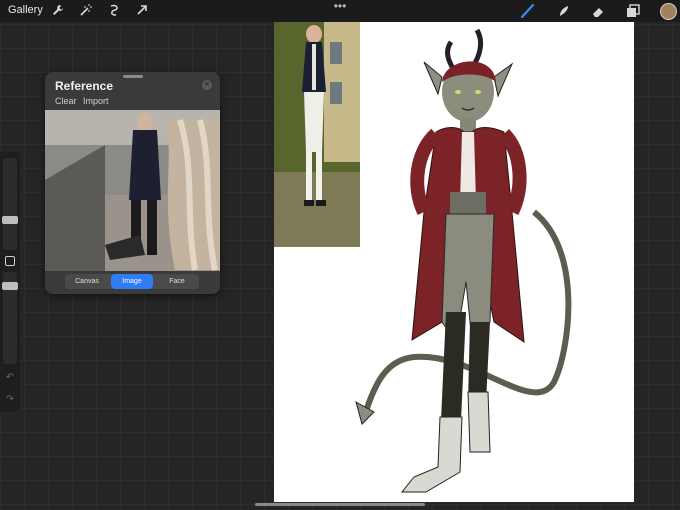 Image resolution: width=680 pixels, height=510 pixels. I want to click on reference-mode-segmented-control: Canvas Image Face, so click(132, 281).